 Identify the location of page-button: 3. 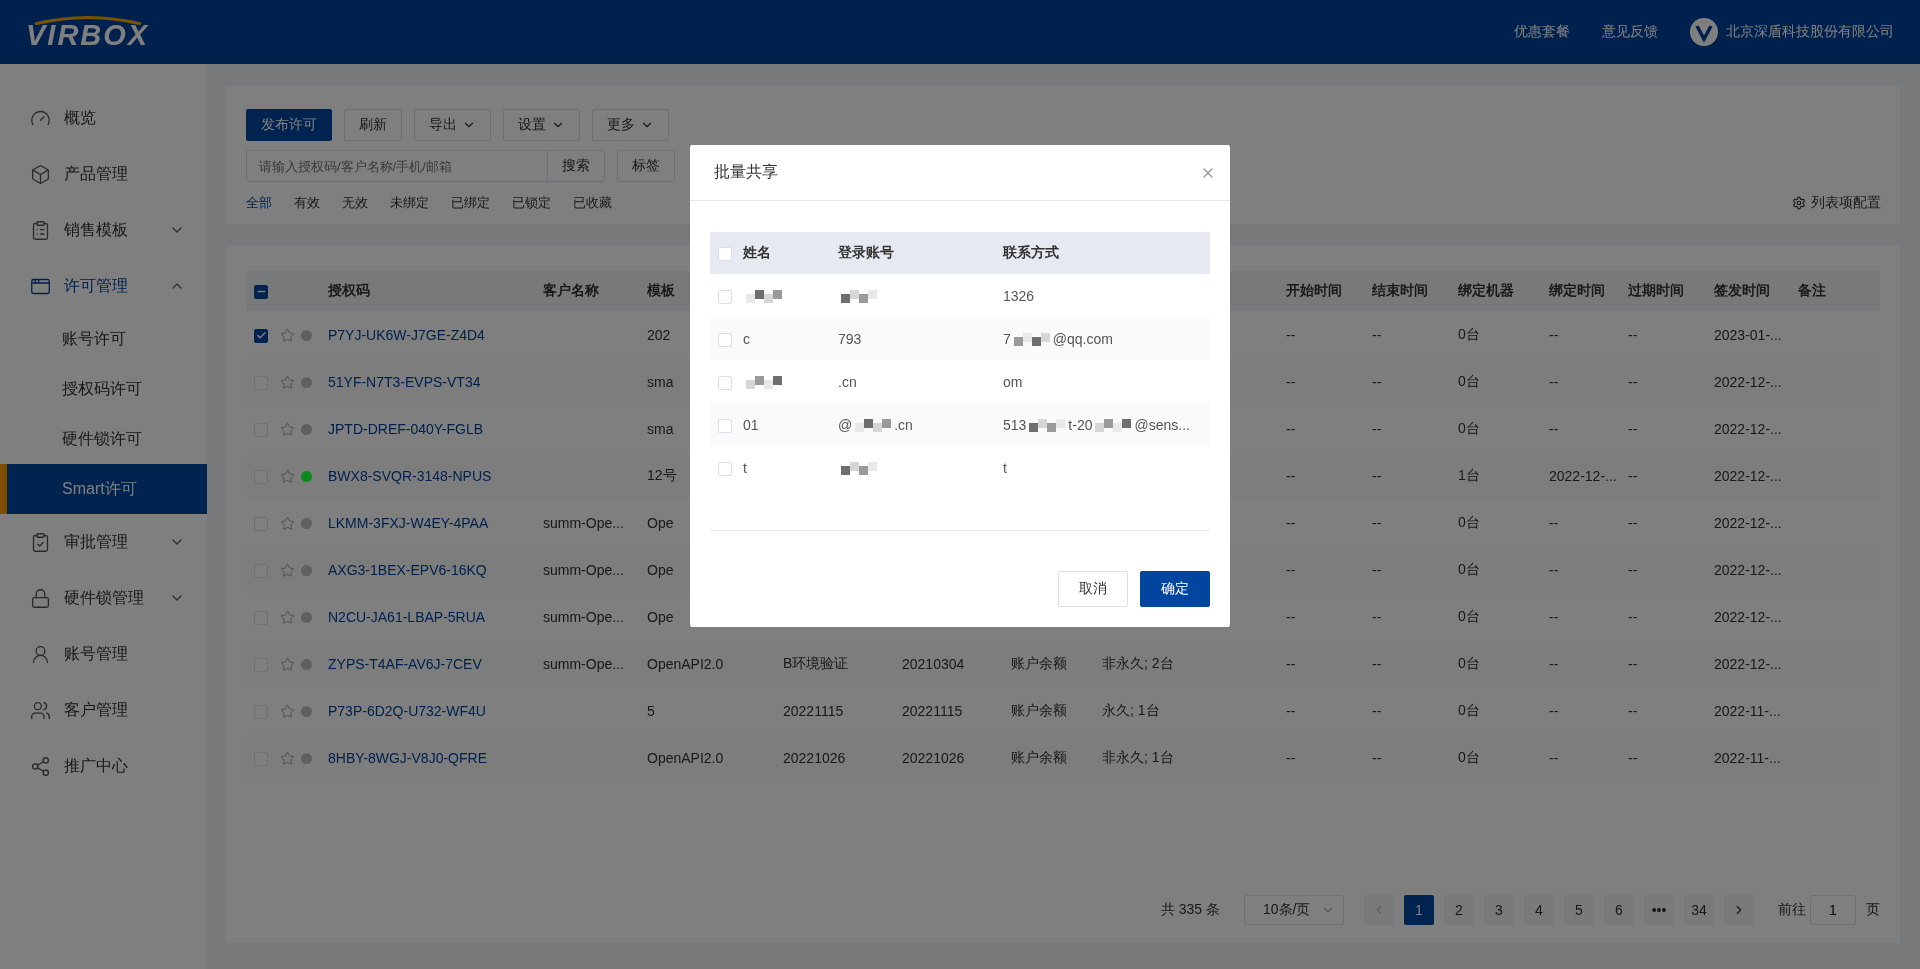
(1499, 910).